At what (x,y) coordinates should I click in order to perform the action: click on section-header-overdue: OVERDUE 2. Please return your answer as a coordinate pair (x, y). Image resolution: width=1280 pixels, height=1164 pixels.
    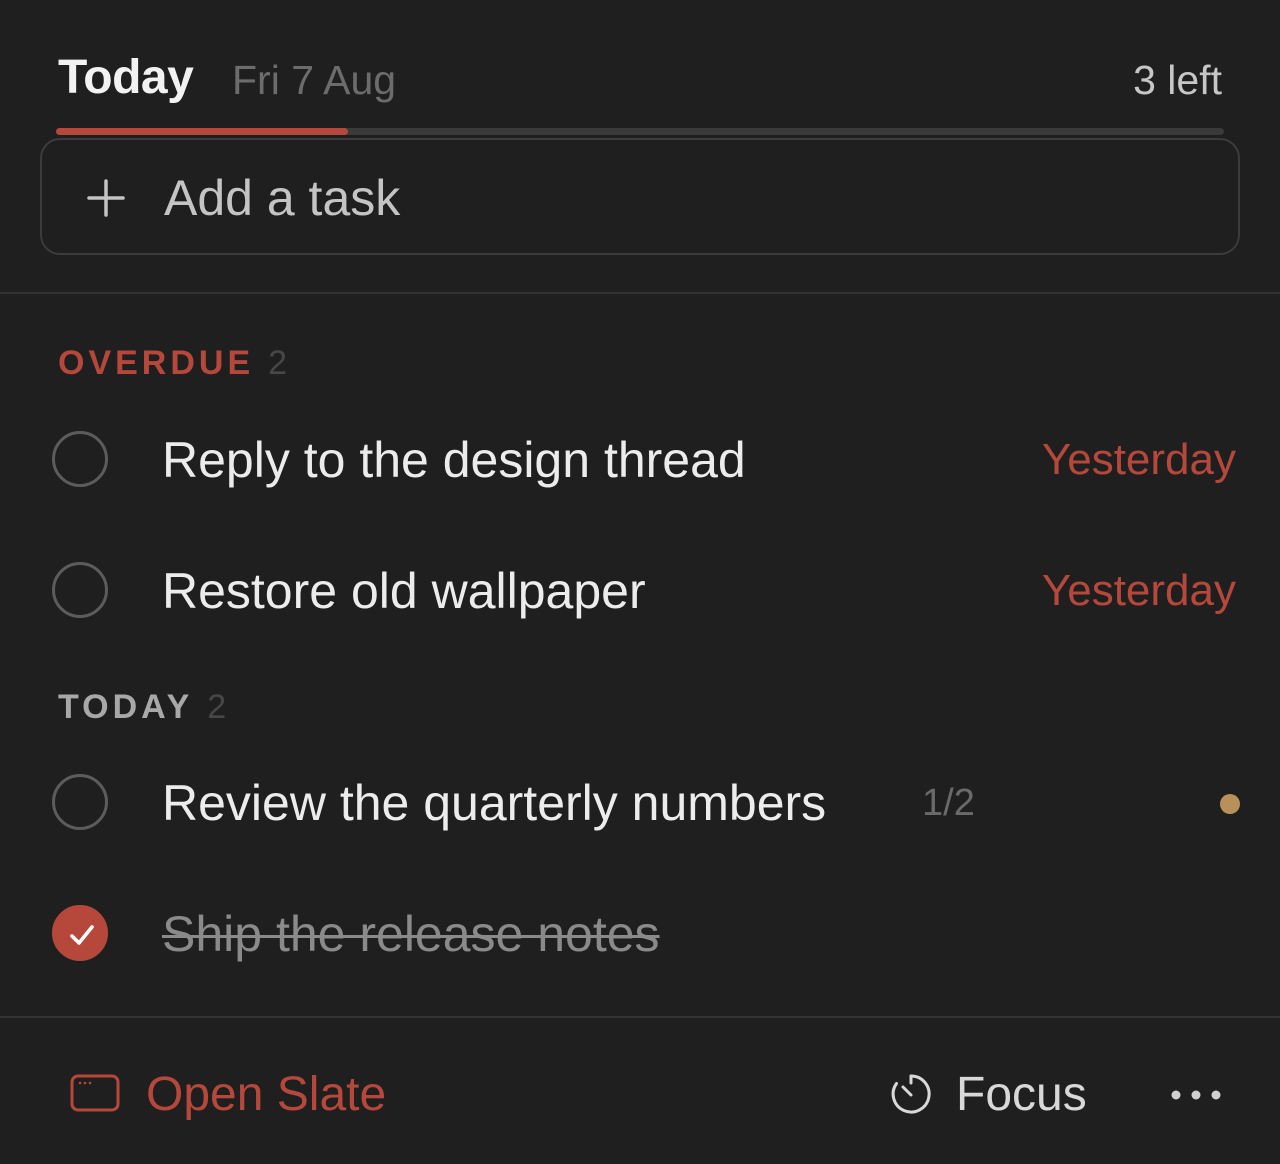
    Looking at the image, I should click on (172, 363).